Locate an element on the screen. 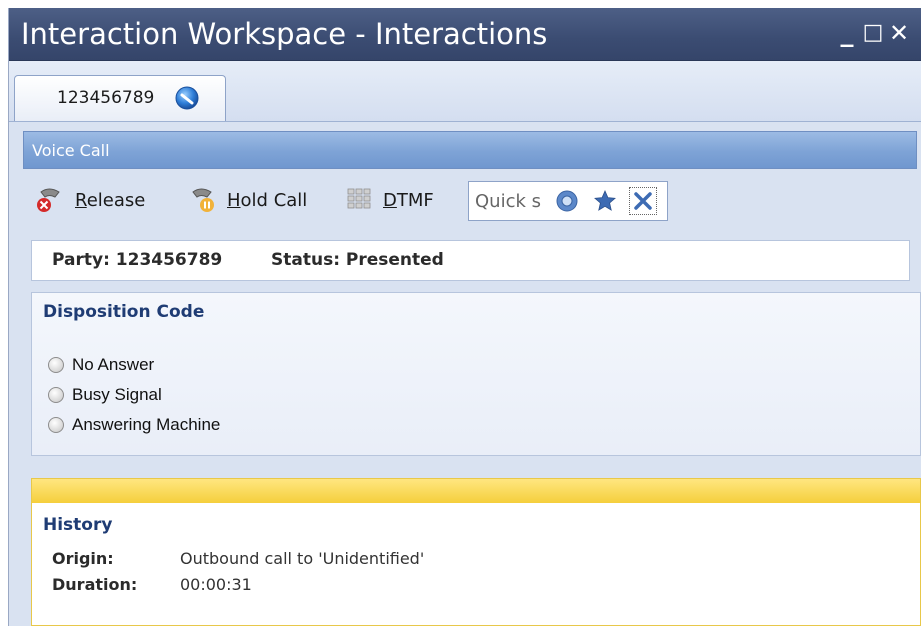 This screenshot has width=921, height=626. search-button is located at coordinates (567, 201).